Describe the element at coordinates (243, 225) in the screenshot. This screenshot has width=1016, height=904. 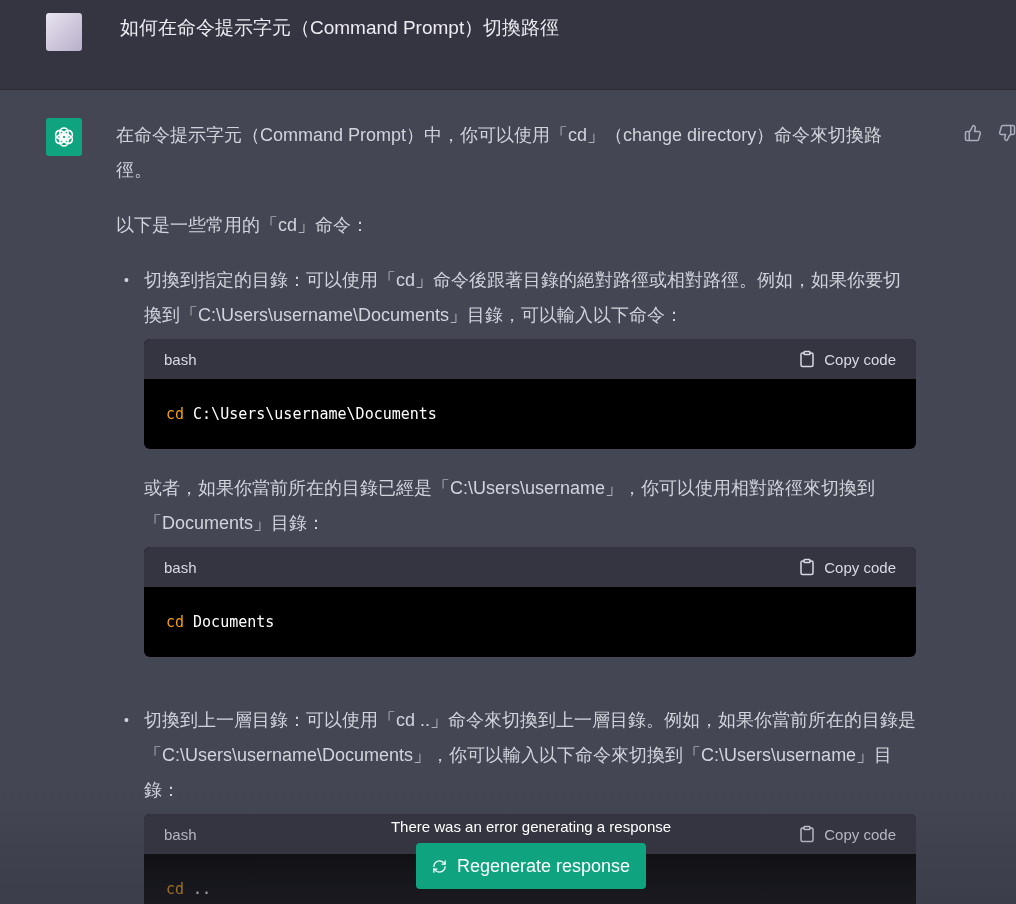
I see `answer-paragraph: 以下是一些常用的「cd」命令：` at that location.